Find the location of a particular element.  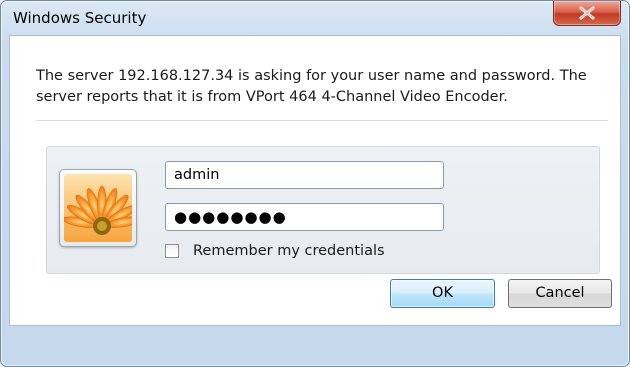

divider is located at coordinates (322, 120).